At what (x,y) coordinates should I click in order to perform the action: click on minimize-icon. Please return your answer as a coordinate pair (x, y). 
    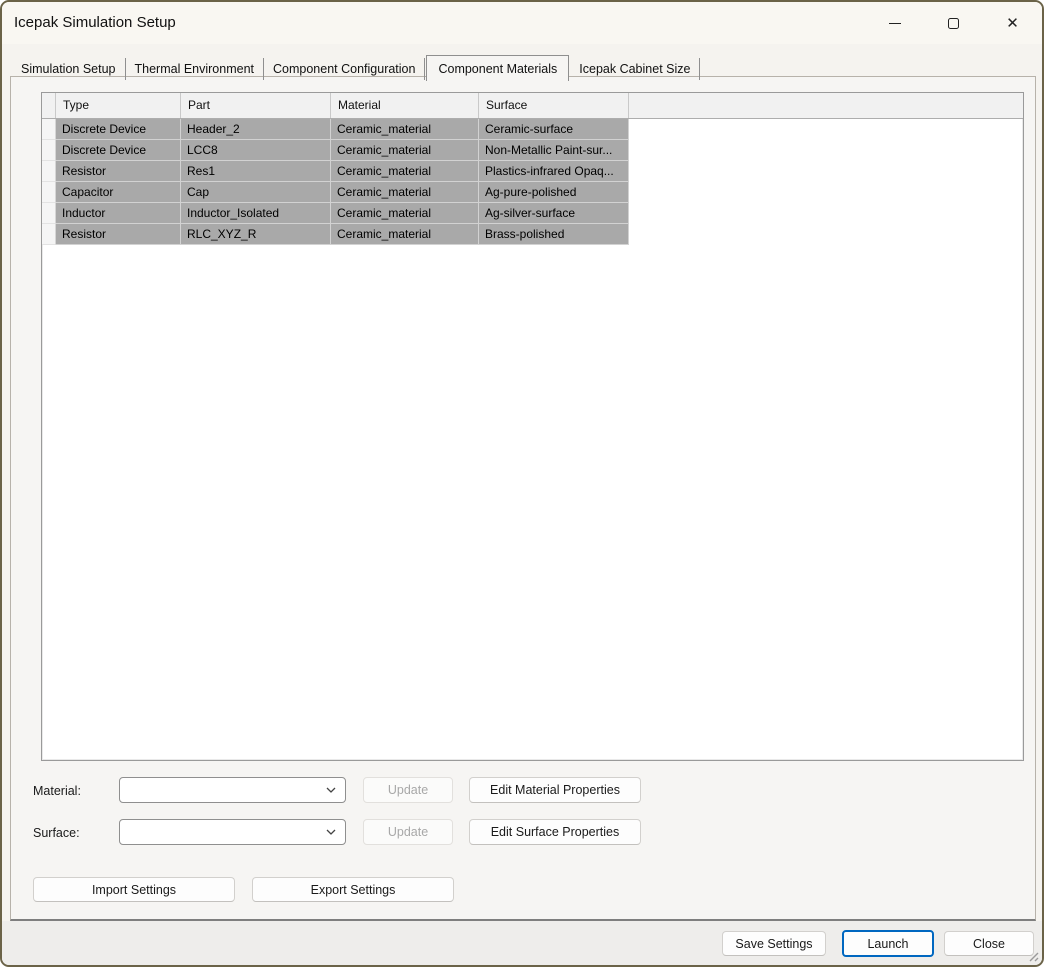
    Looking at the image, I should click on (894, 23).